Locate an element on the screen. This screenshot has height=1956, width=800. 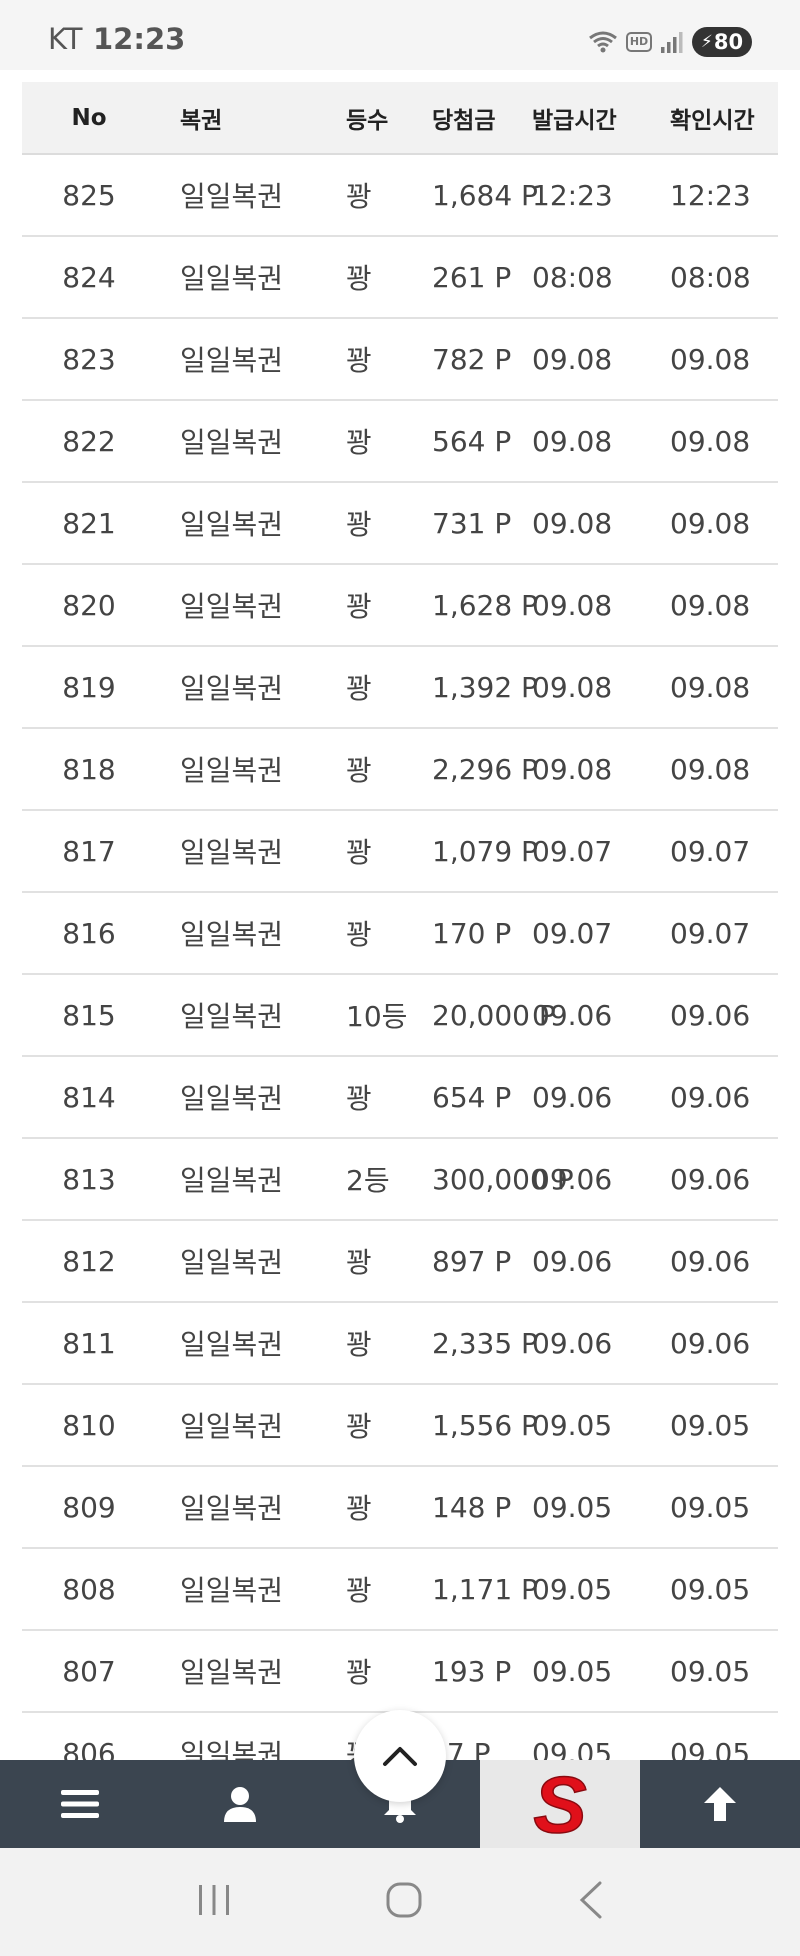
user-icon is located at coordinates (240, 1804).